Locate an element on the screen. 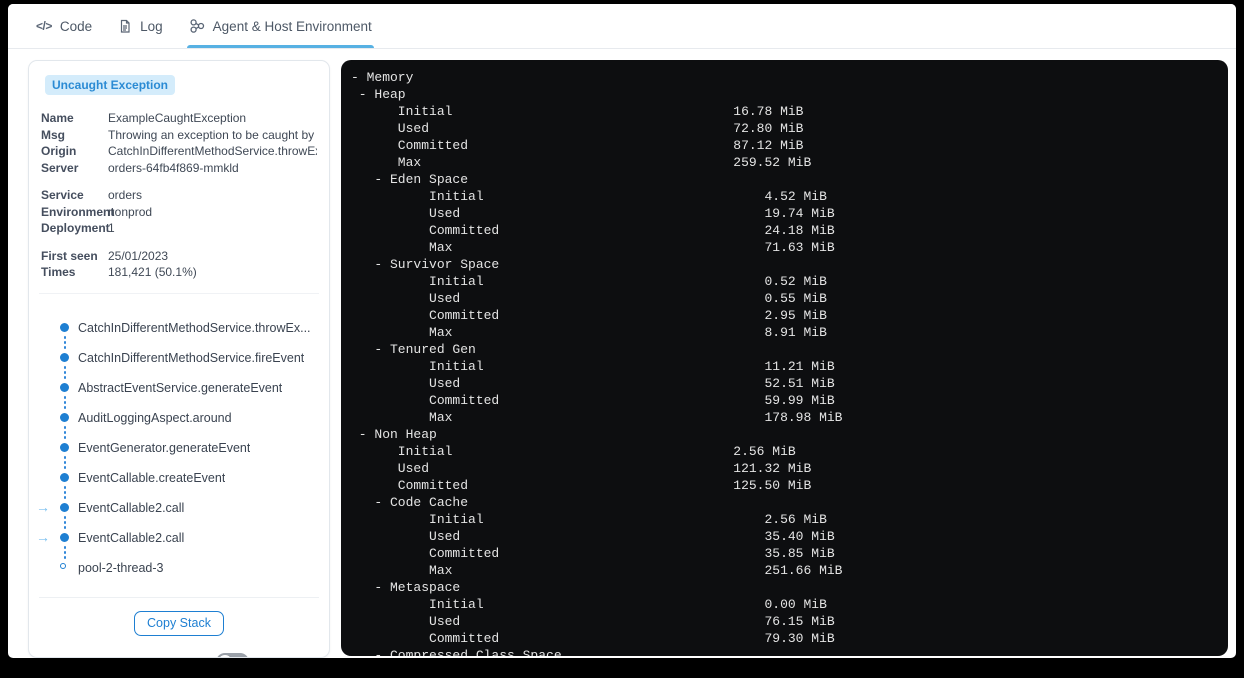  detail-label: Times is located at coordinates (58, 272).